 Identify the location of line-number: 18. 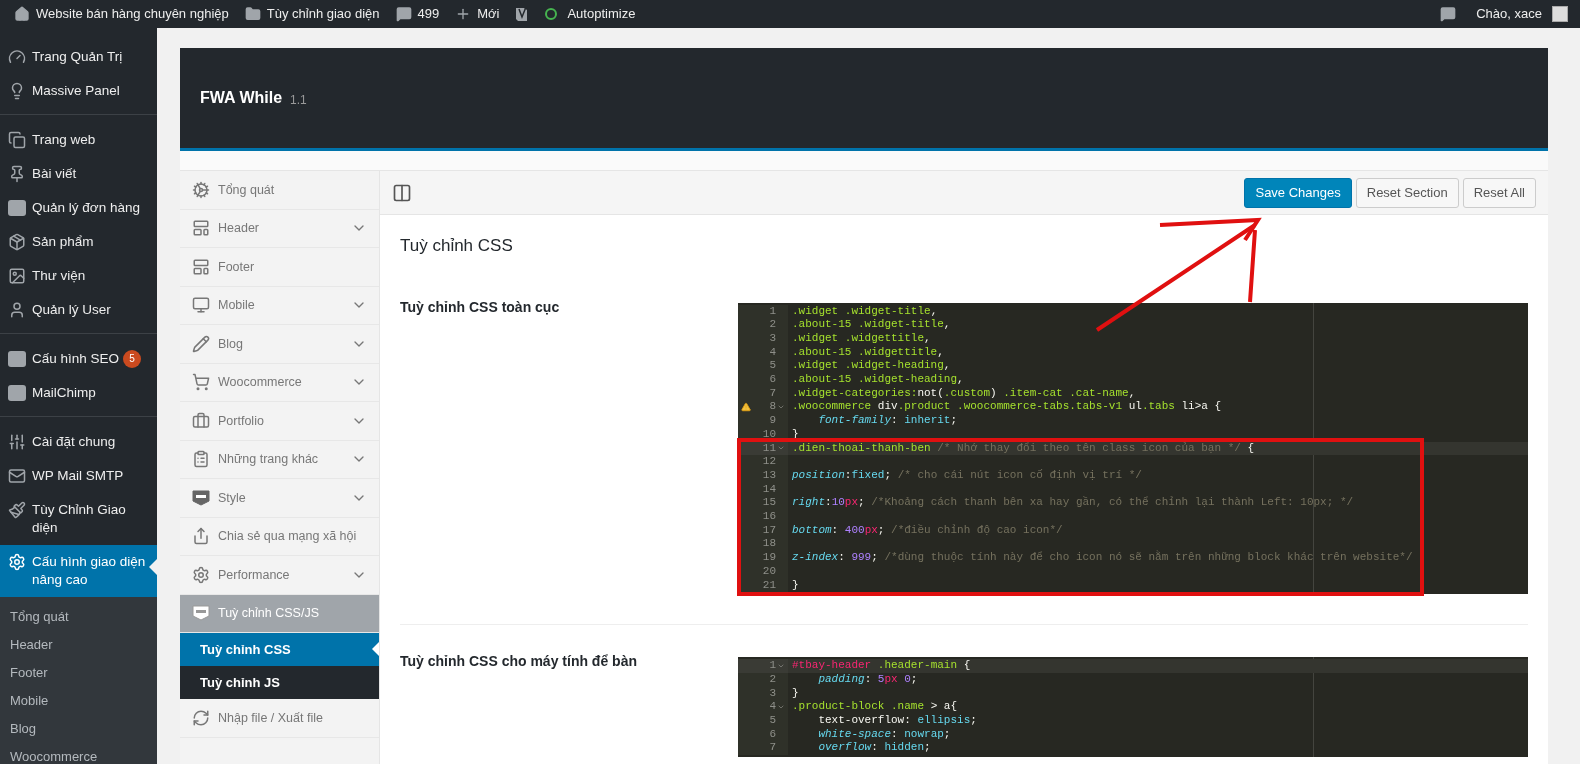
(769, 544).